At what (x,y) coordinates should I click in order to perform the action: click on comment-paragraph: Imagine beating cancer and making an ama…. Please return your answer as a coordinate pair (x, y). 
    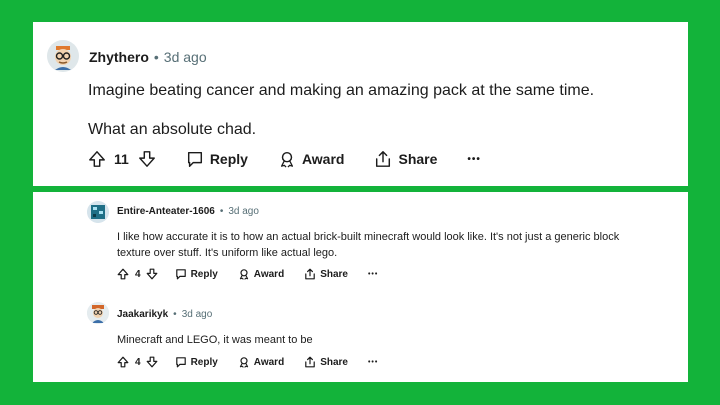
    Looking at the image, I should click on (341, 90).